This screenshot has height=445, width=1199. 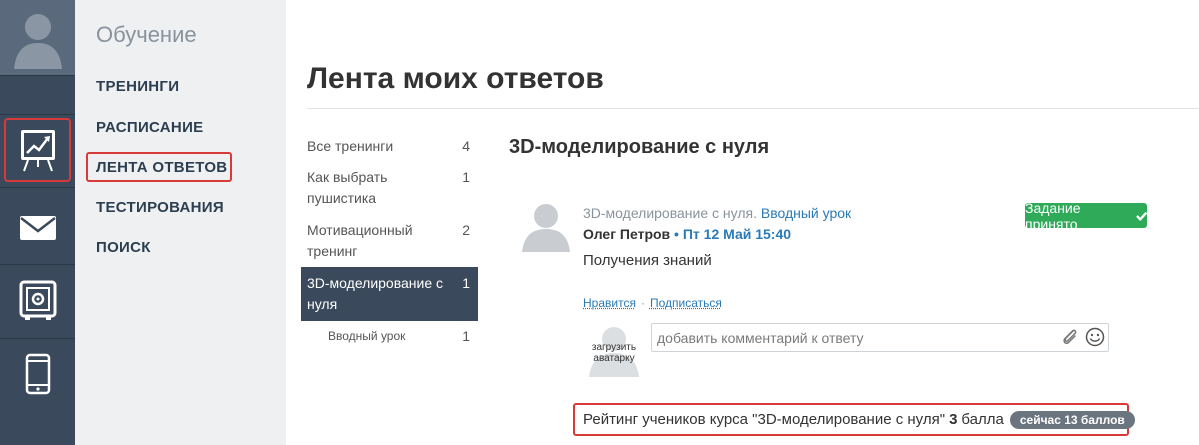 What do you see at coordinates (982, 419) in the screenshot?
I see `rating-suffix: балла` at bounding box center [982, 419].